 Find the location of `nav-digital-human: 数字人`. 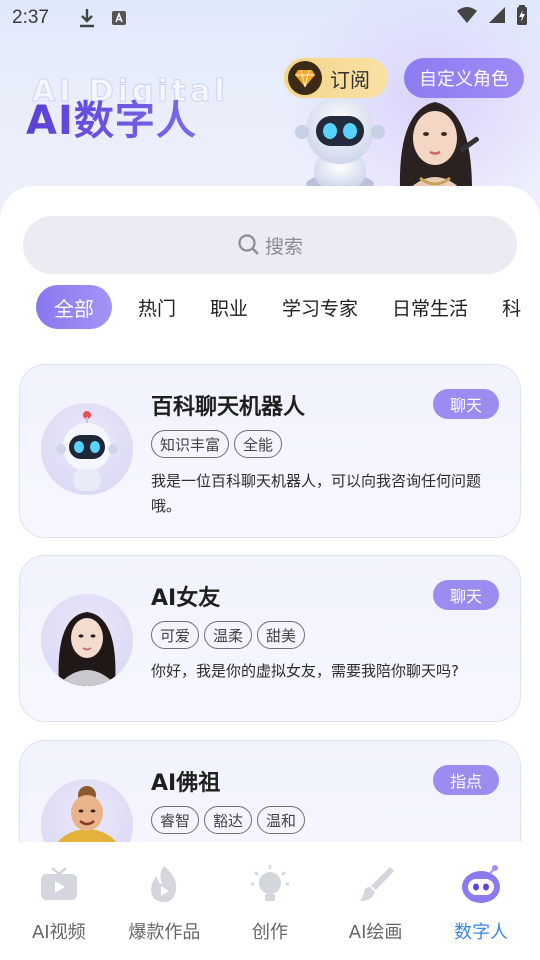

nav-digital-human: 数字人 is located at coordinates (481, 901).